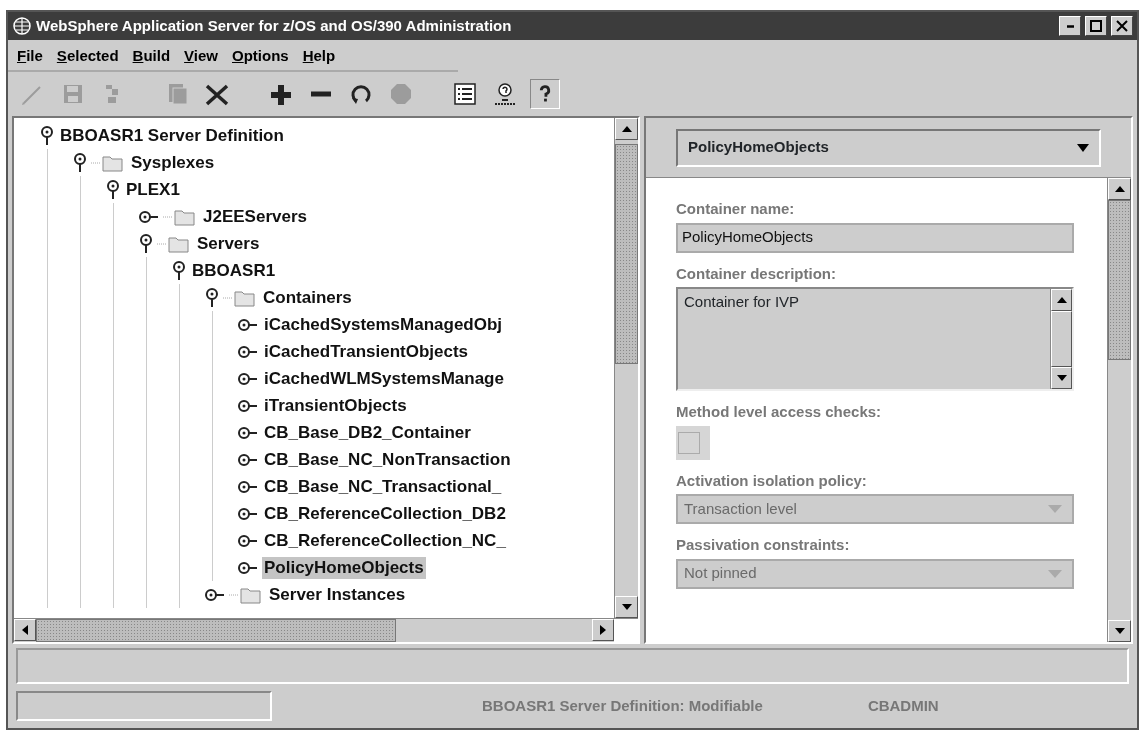  I want to click on menu-item: Help, so click(321, 56).